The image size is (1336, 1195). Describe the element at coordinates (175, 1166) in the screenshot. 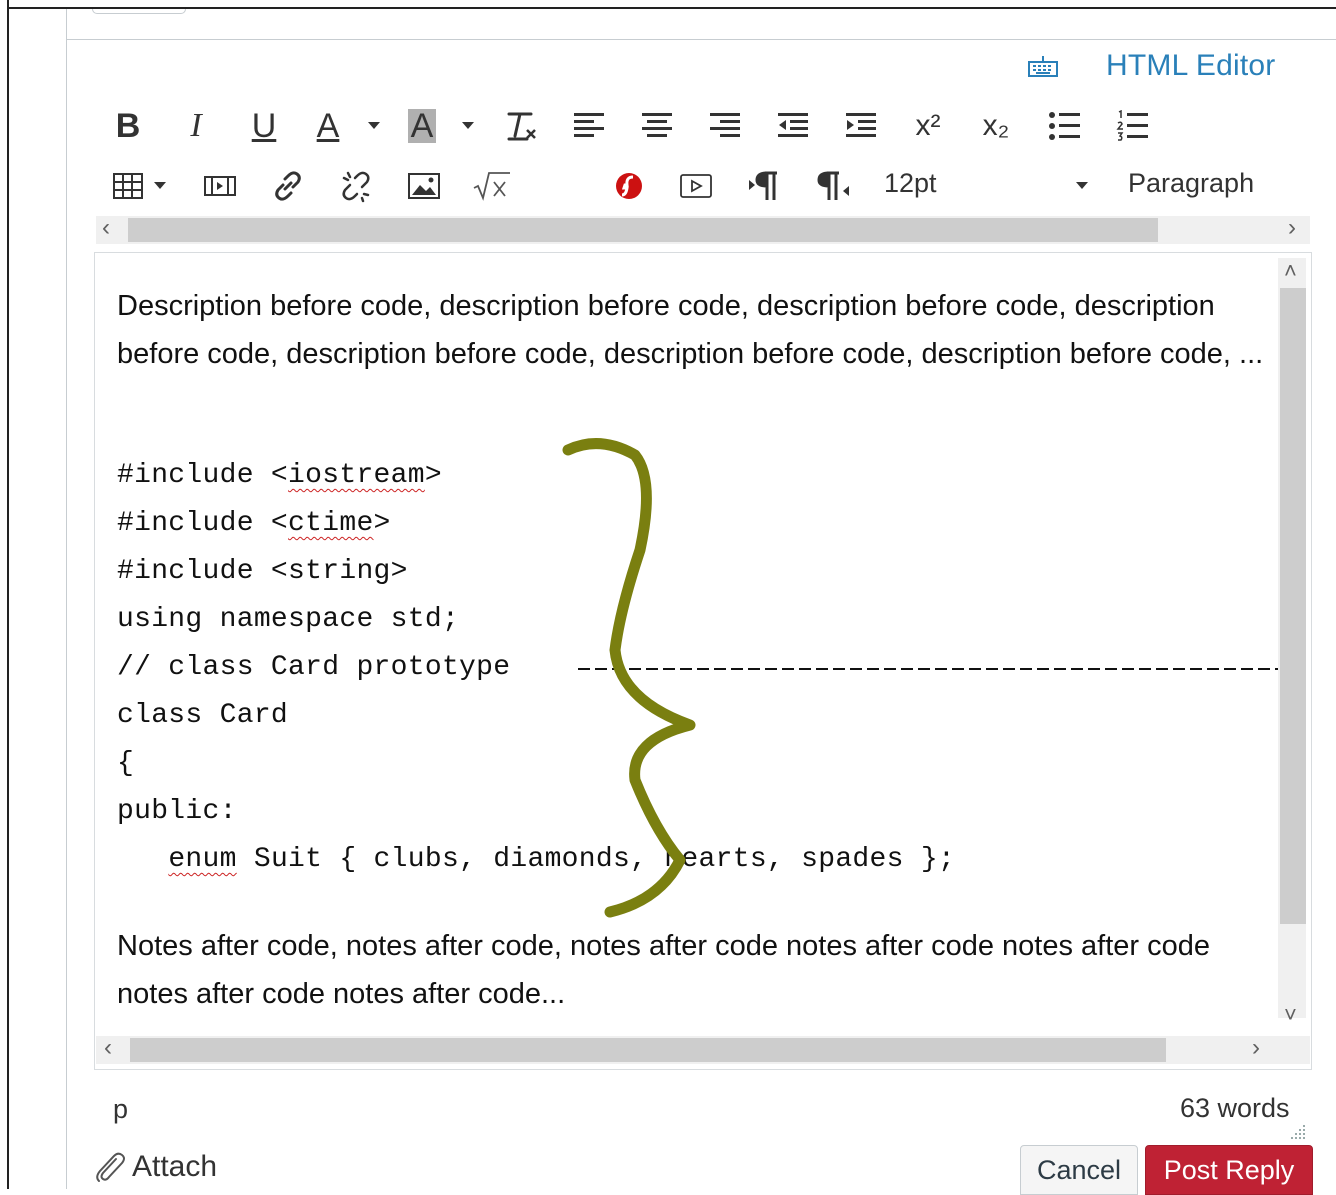

I see `attach-label: Attach` at that location.